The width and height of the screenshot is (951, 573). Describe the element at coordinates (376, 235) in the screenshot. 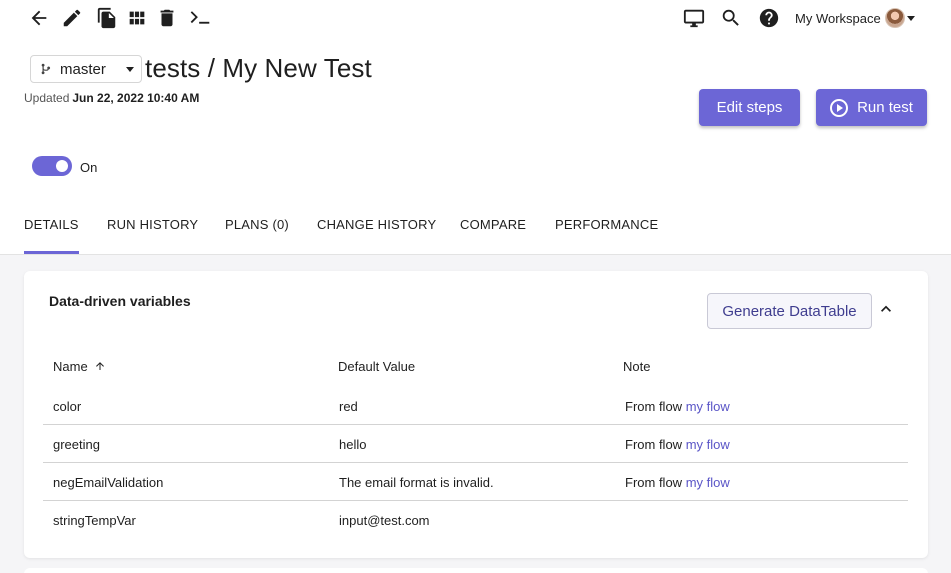

I see `tab-change-history: CHANGE HISTORY` at that location.